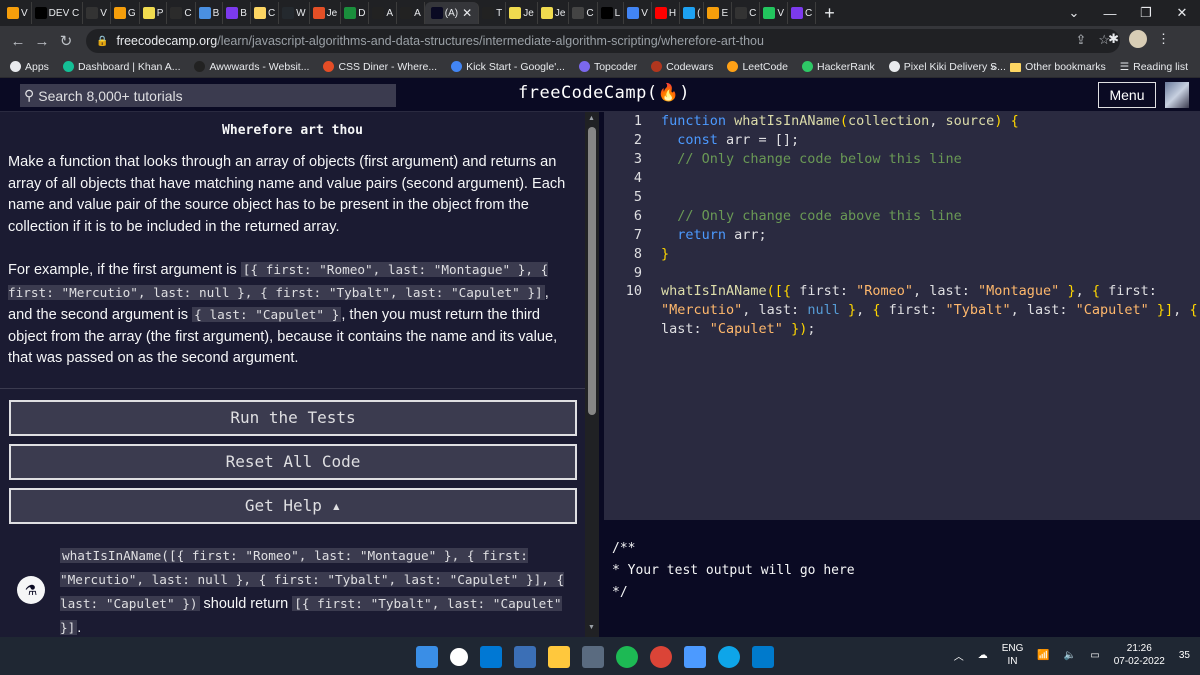  I want to click on other-bookmarks: Other bookmarks, so click(1058, 67).